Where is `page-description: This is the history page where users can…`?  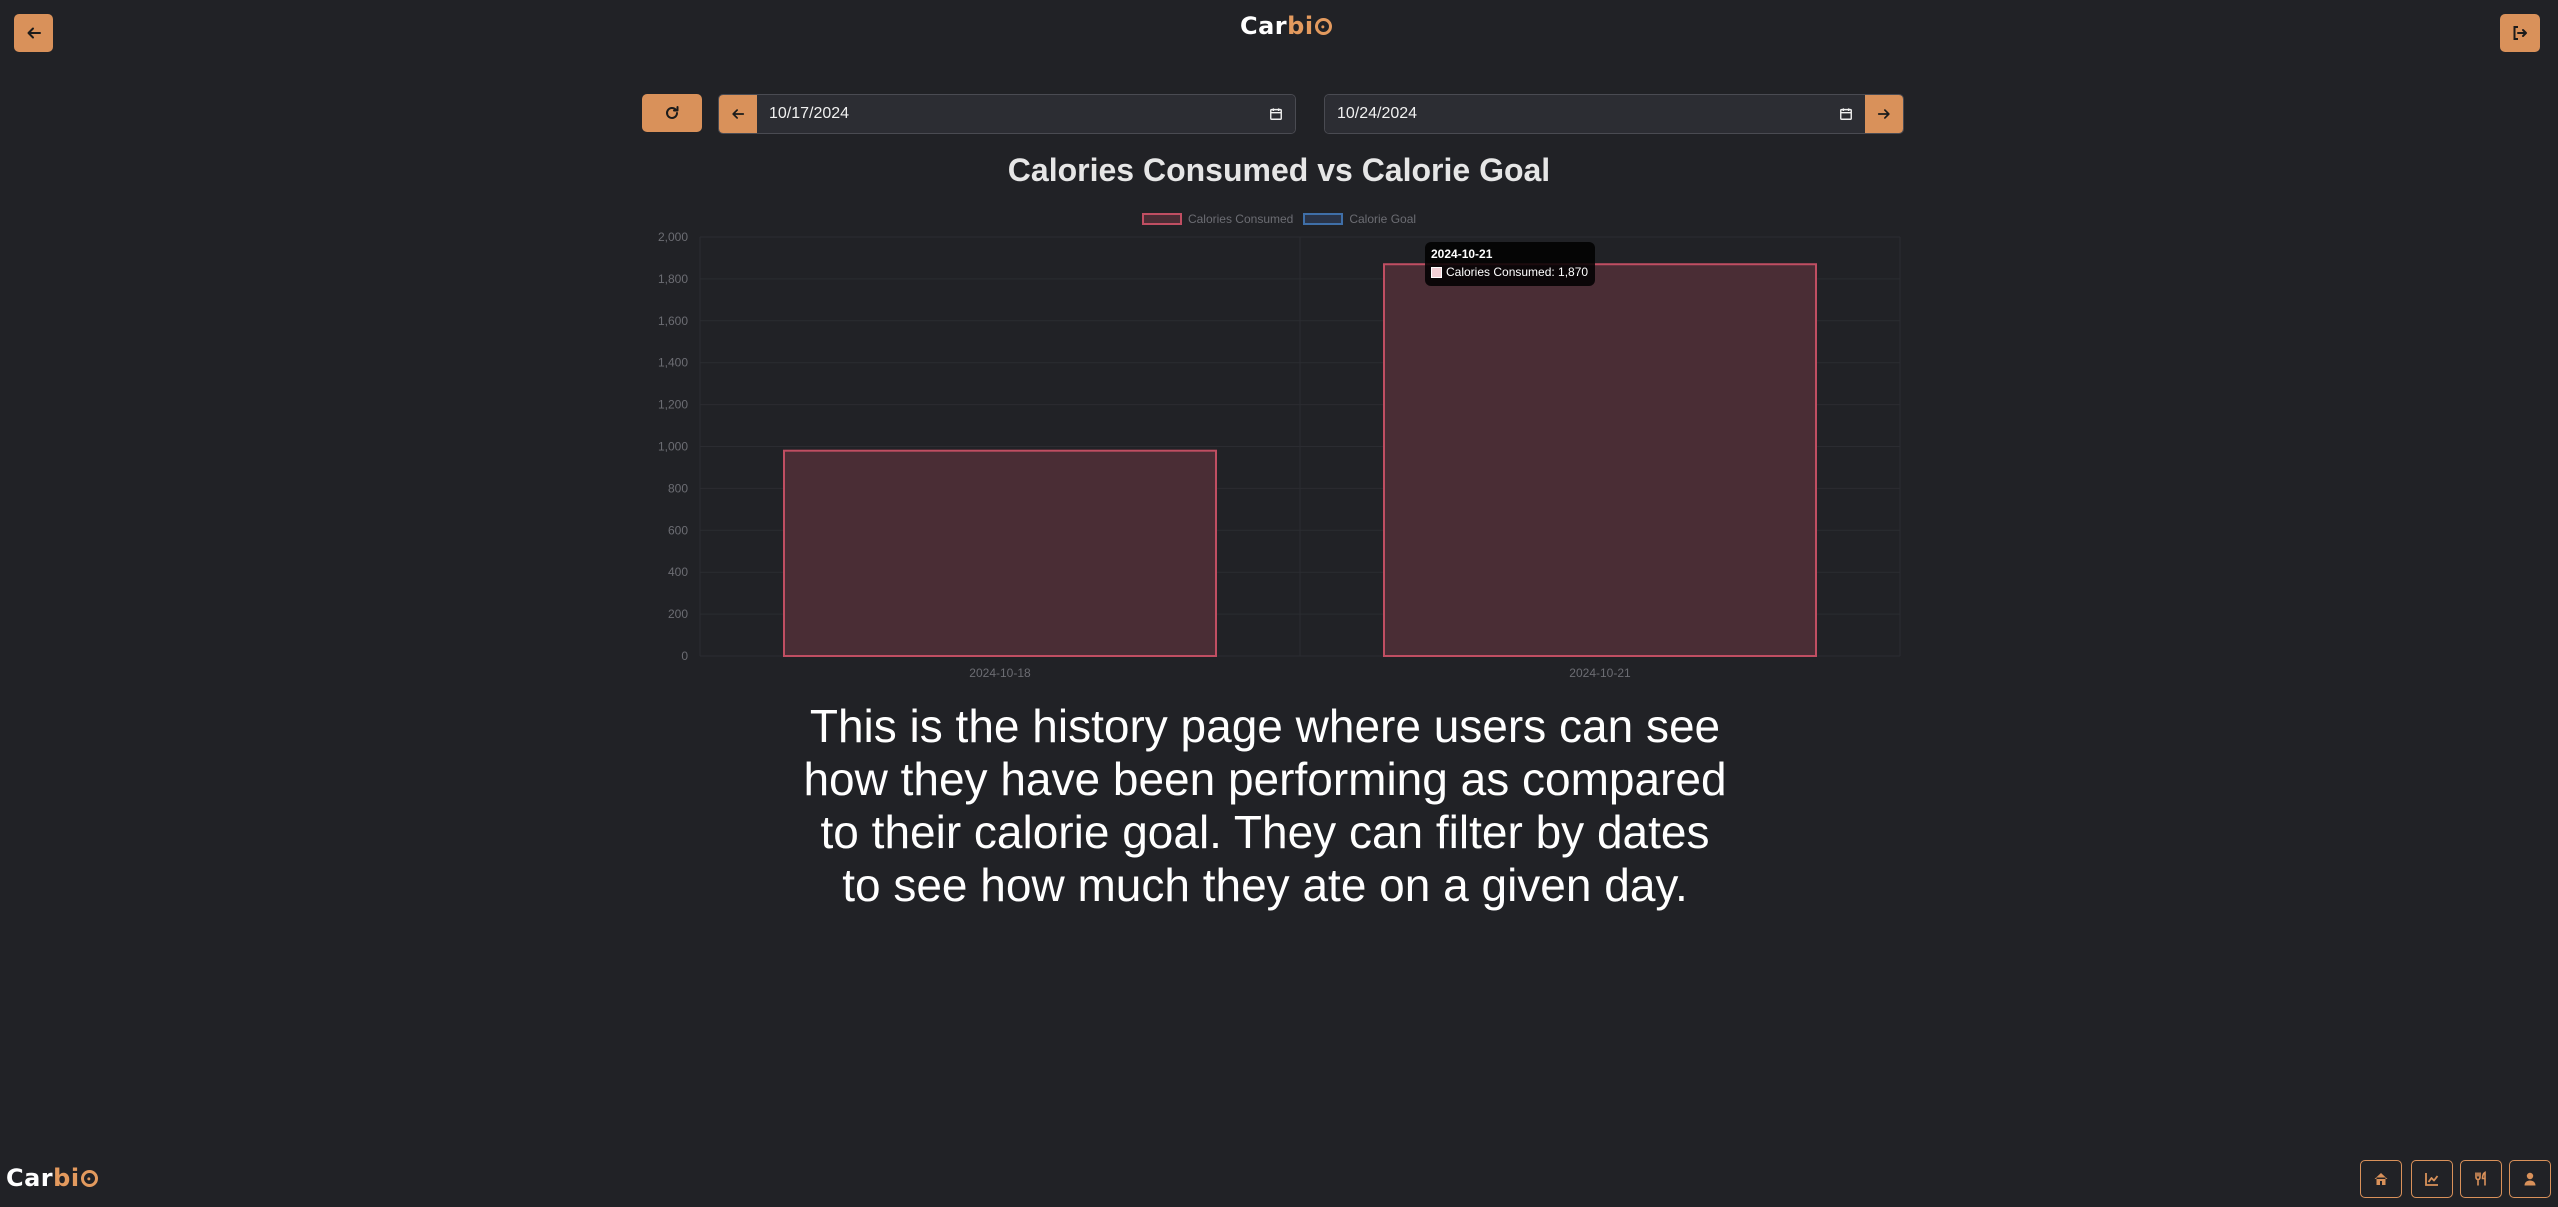 page-description: This is the history page where users can… is located at coordinates (1265, 805).